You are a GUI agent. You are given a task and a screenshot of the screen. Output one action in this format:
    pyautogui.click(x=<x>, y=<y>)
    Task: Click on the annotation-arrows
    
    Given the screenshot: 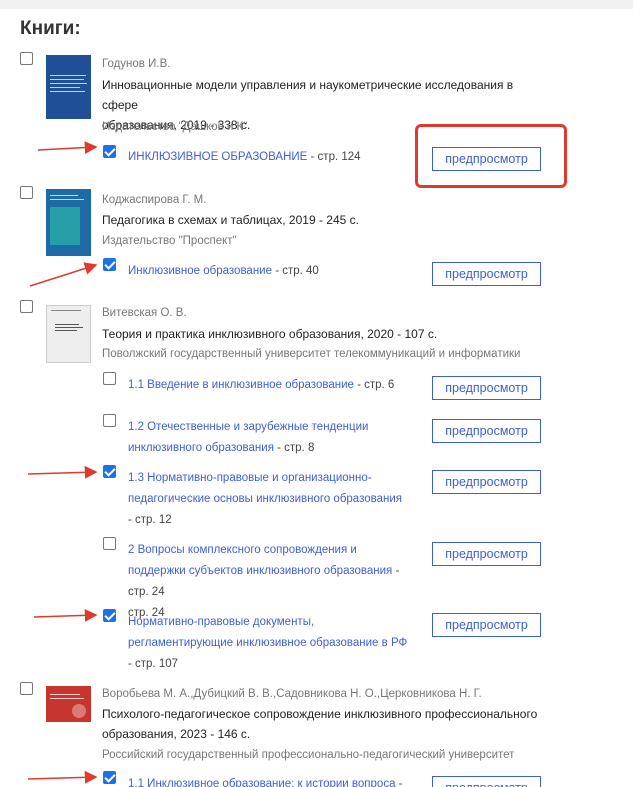 What is the action you would take?
    pyautogui.click(x=62, y=462)
    